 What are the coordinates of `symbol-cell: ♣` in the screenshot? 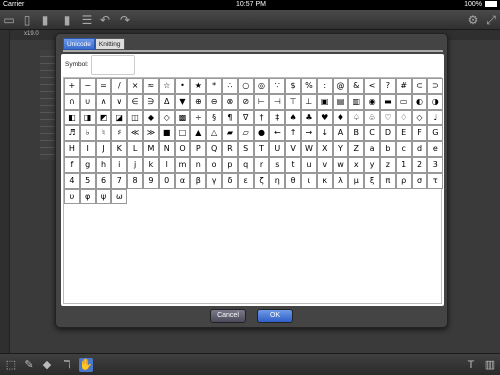 It's located at (309, 117).